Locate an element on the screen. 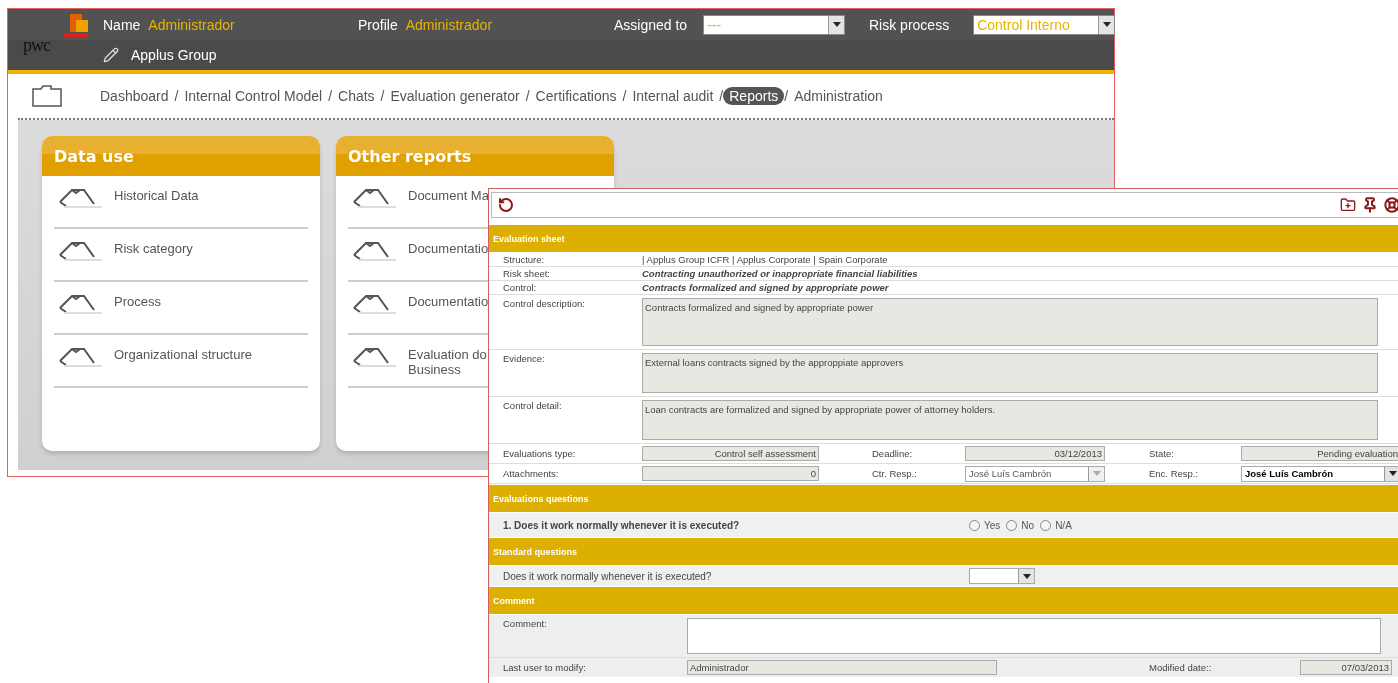 Image resolution: width=1398 pixels, height=683 pixels. name-label: Name is located at coordinates (122, 24).